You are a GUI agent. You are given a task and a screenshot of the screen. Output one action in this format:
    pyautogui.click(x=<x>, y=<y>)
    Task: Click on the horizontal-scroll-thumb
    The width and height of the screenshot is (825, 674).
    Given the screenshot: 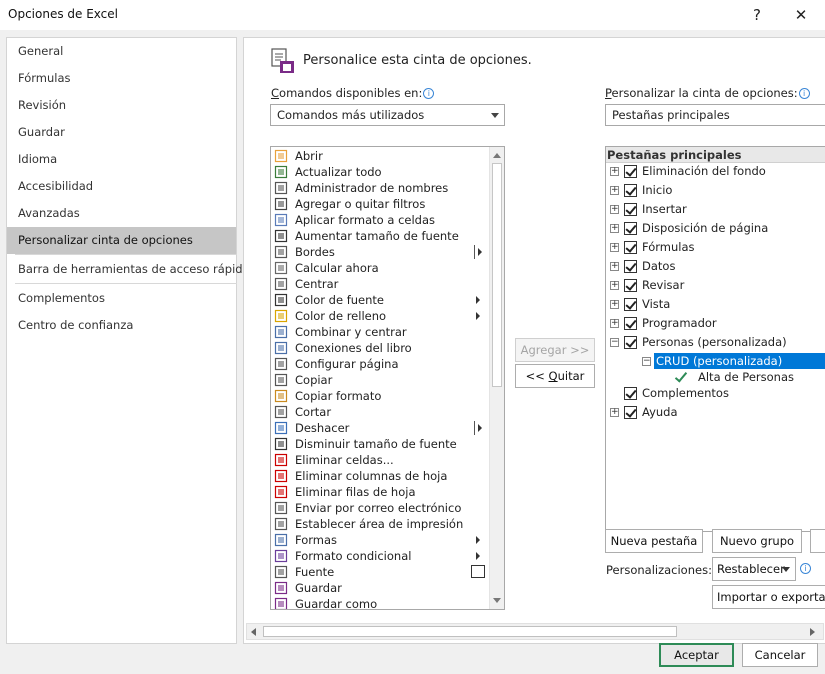 What is the action you would take?
    pyautogui.click(x=470, y=631)
    